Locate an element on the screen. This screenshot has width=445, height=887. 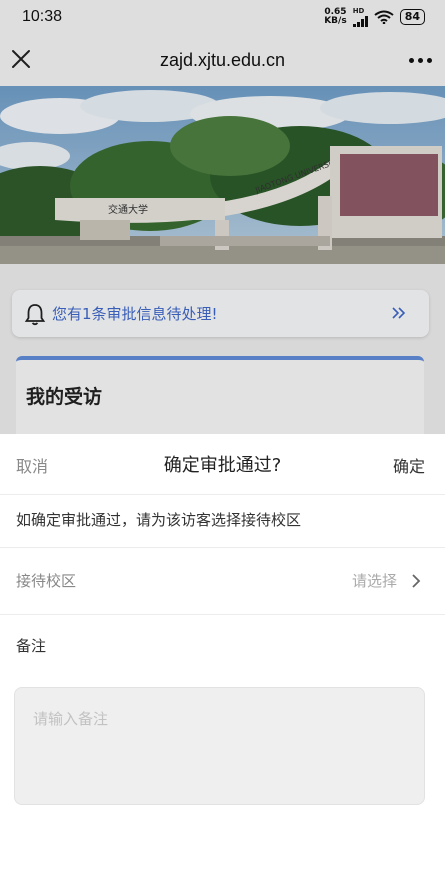
campus-label: 接待校区 is located at coordinates (46, 581).